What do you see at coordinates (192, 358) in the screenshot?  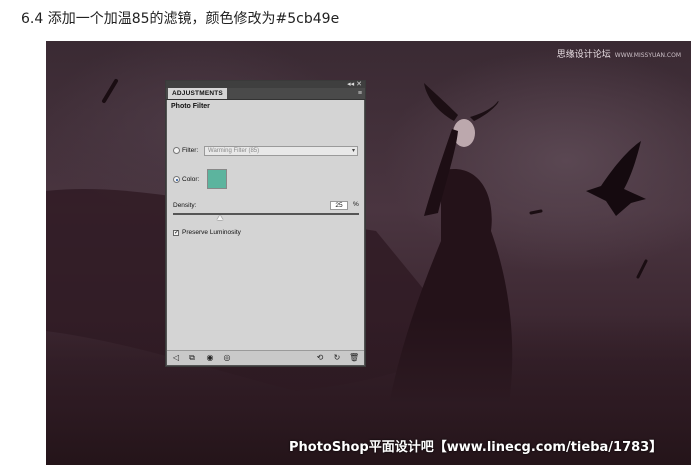 I see `clip-layer-icon: ⧉` at bounding box center [192, 358].